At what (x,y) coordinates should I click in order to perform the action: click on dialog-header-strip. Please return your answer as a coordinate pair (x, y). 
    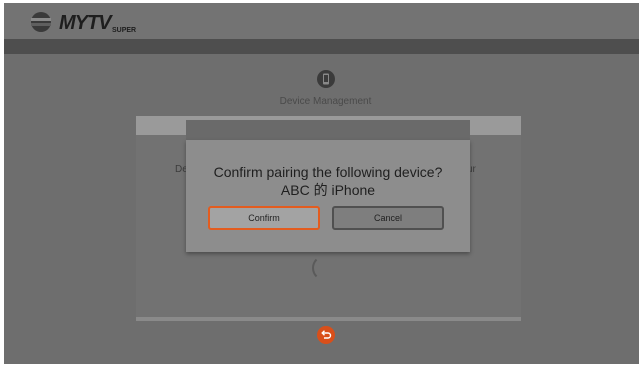
    Looking at the image, I should click on (328, 130).